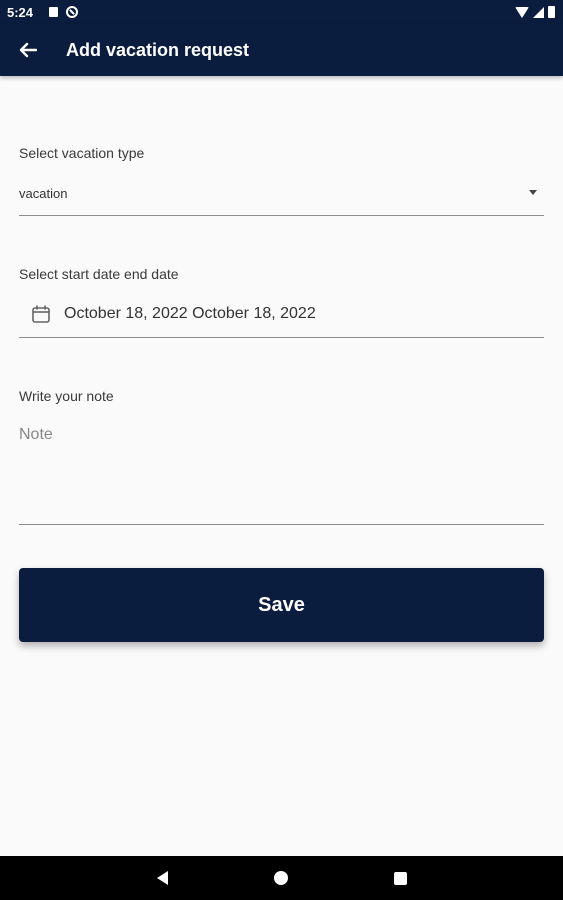  I want to click on date-range-value: October 18, 2022 October 18, 2022, so click(190, 313).